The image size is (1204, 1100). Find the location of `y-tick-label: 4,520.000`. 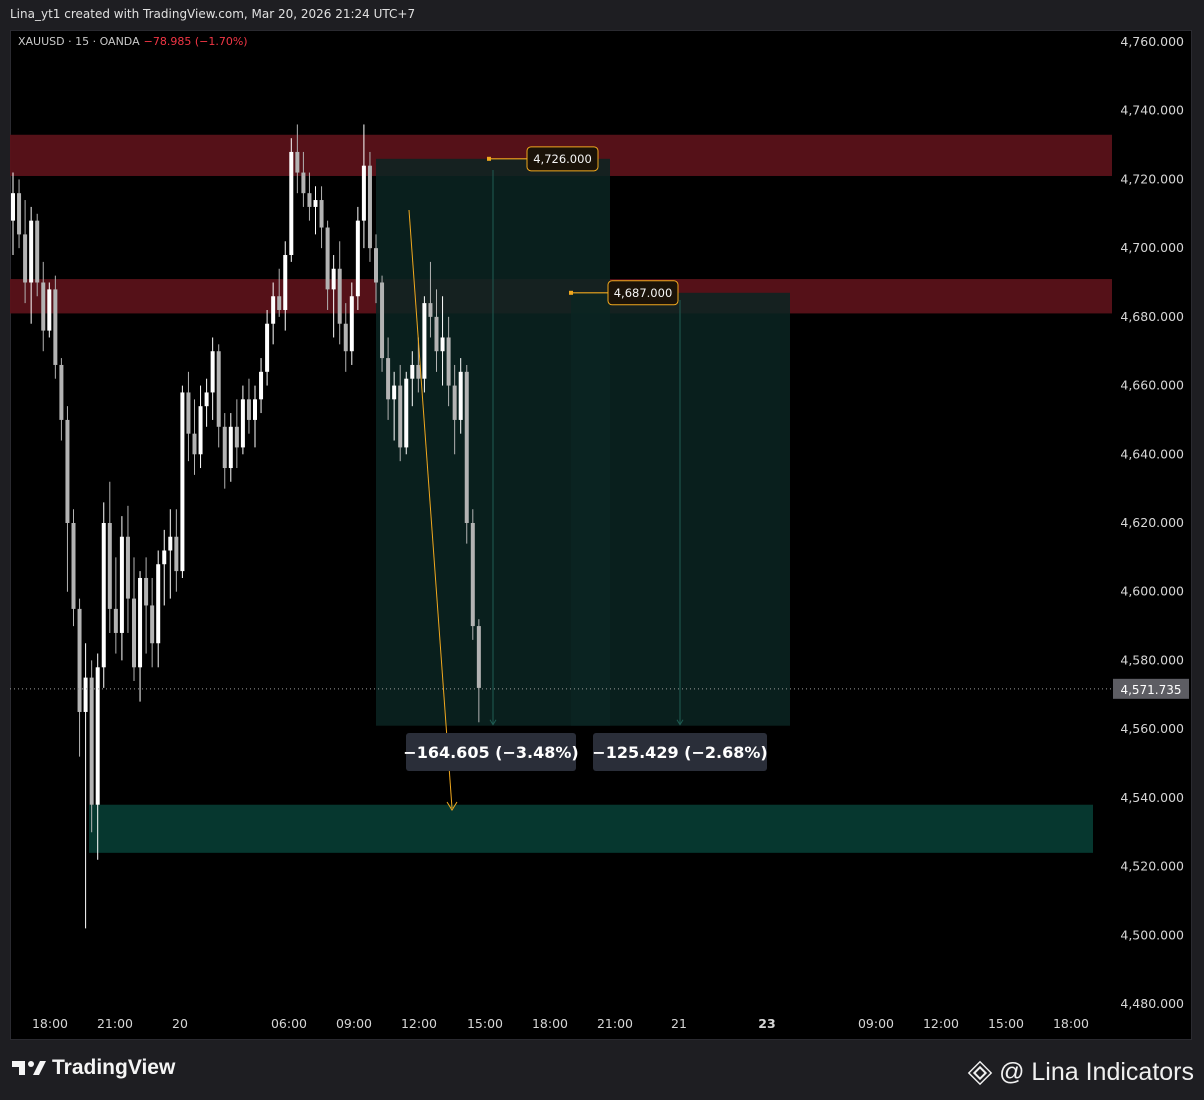

y-tick-label: 4,520.000 is located at coordinates (1152, 866).